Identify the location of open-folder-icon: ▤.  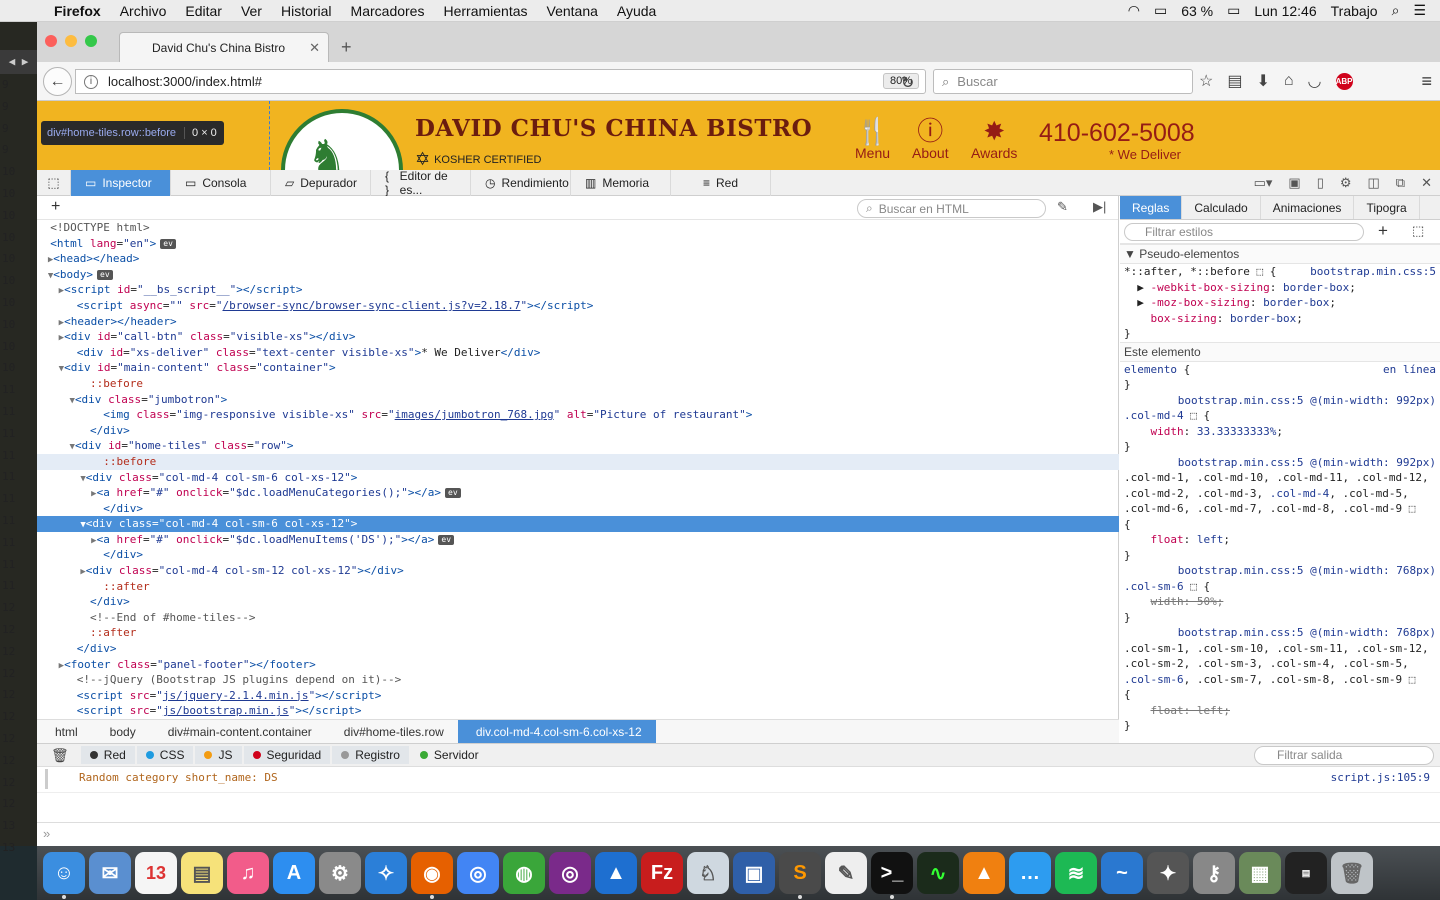
(1306, 873).